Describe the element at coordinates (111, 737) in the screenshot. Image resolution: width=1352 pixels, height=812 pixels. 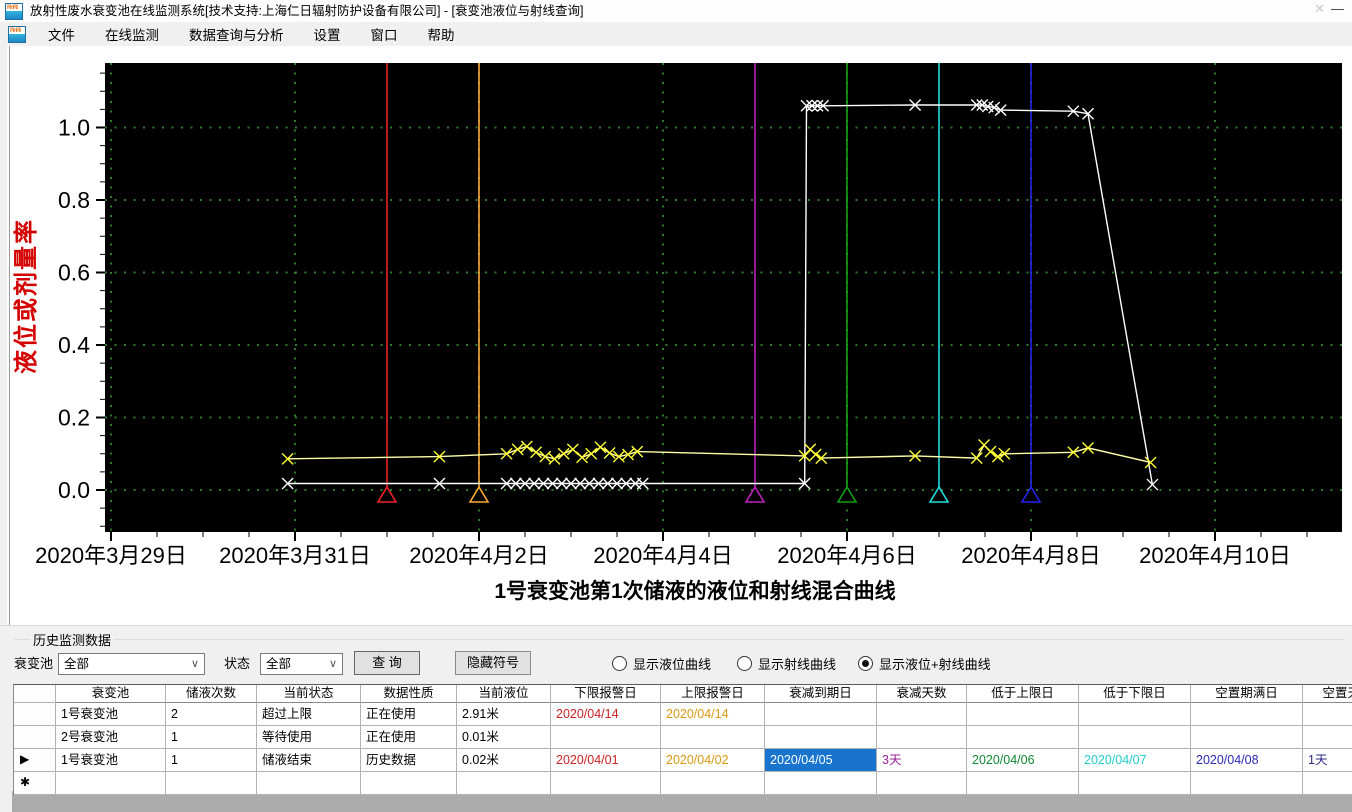
I see `table-cell: 2号衰变池` at that location.